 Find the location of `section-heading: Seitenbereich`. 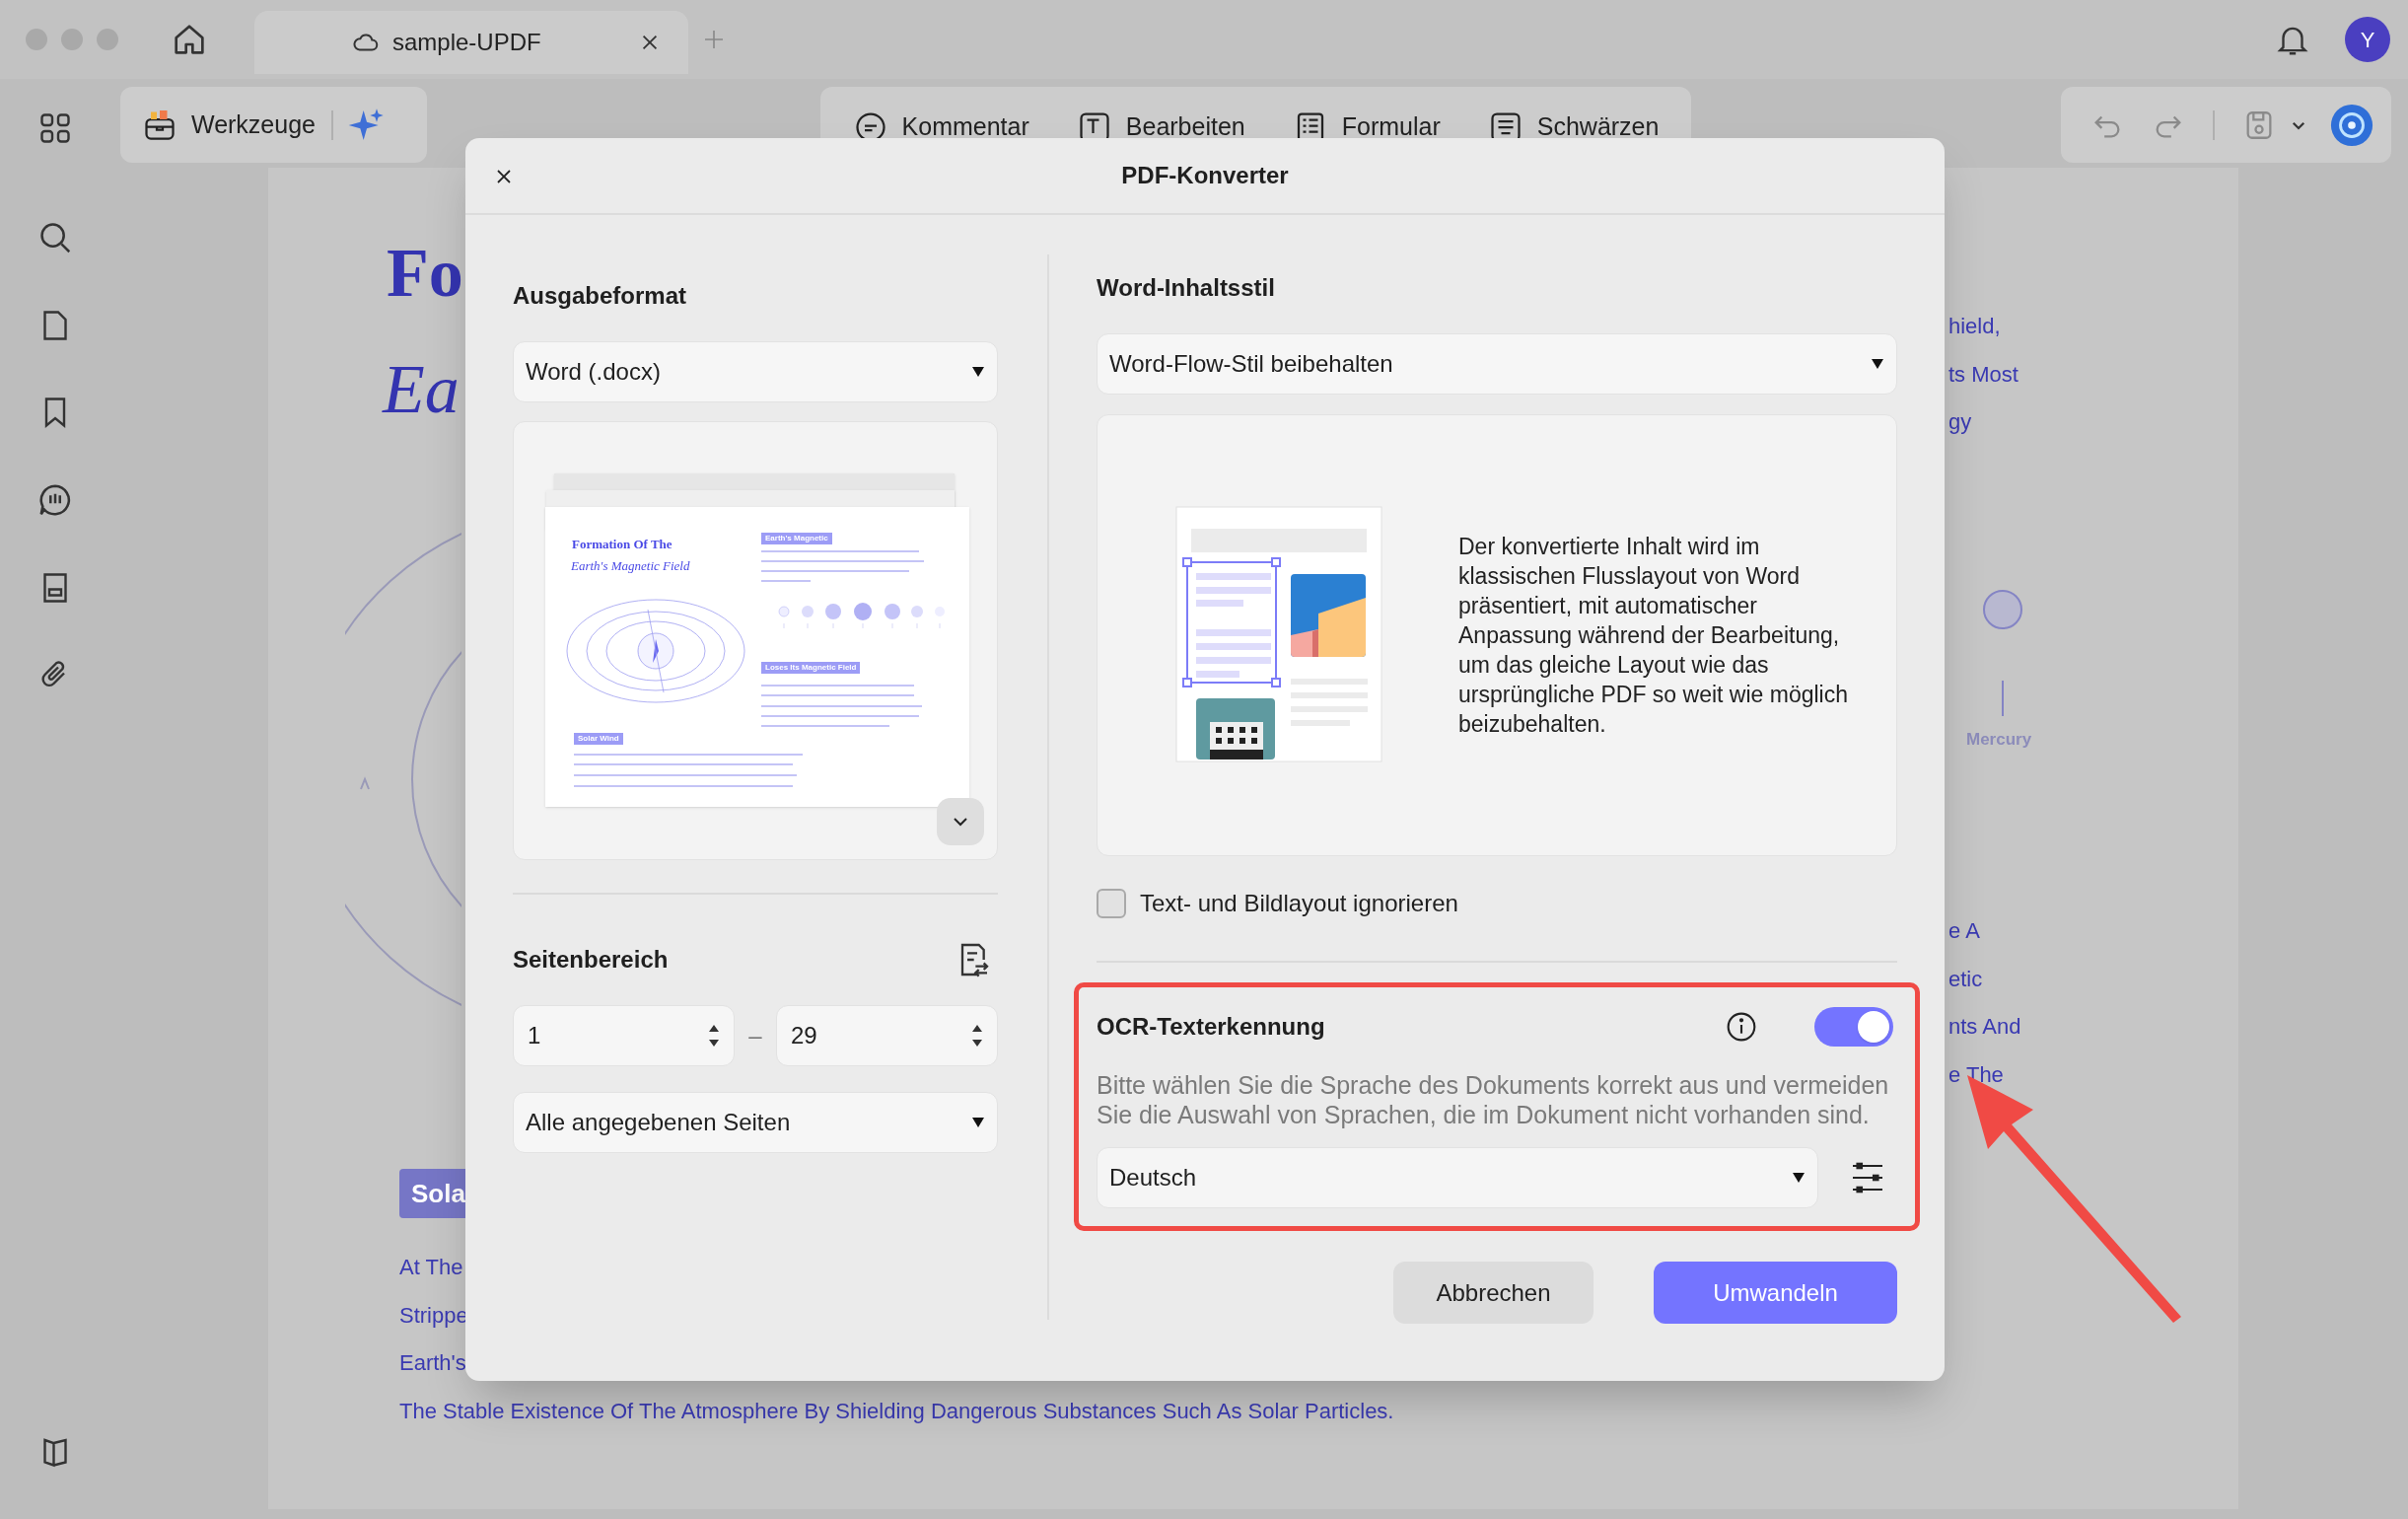

section-heading: Seitenbereich is located at coordinates (591, 960).